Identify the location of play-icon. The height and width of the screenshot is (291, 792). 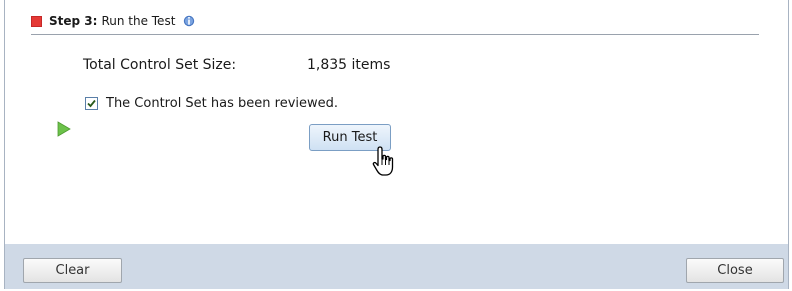
(64, 129).